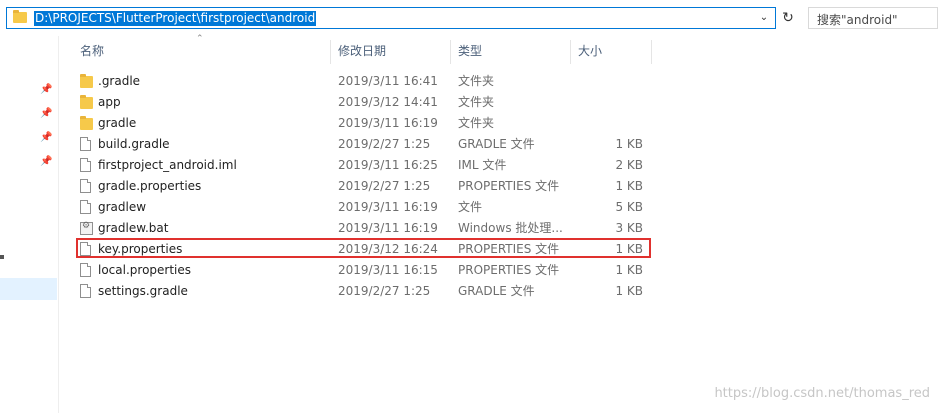  What do you see at coordinates (58, 224) in the screenshot?
I see `pane-divider` at bounding box center [58, 224].